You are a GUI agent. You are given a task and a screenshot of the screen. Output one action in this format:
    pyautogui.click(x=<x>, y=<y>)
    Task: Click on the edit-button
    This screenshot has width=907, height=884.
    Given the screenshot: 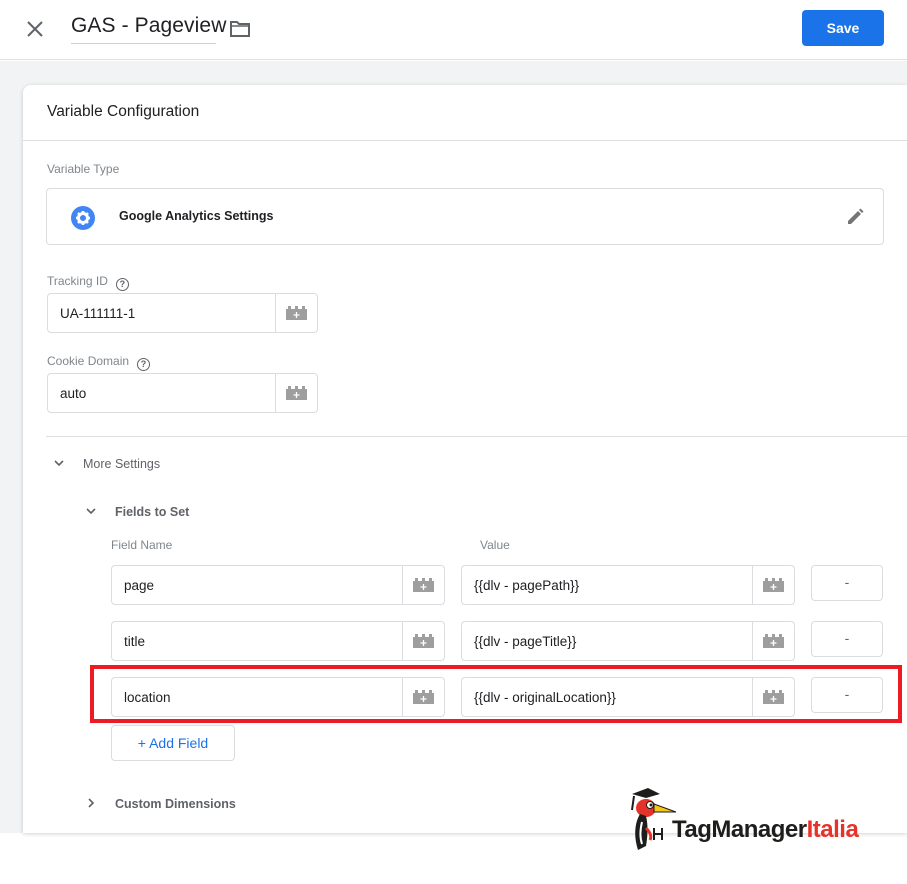 What is the action you would take?
    pyautogui.click(x=855, y=217)
    